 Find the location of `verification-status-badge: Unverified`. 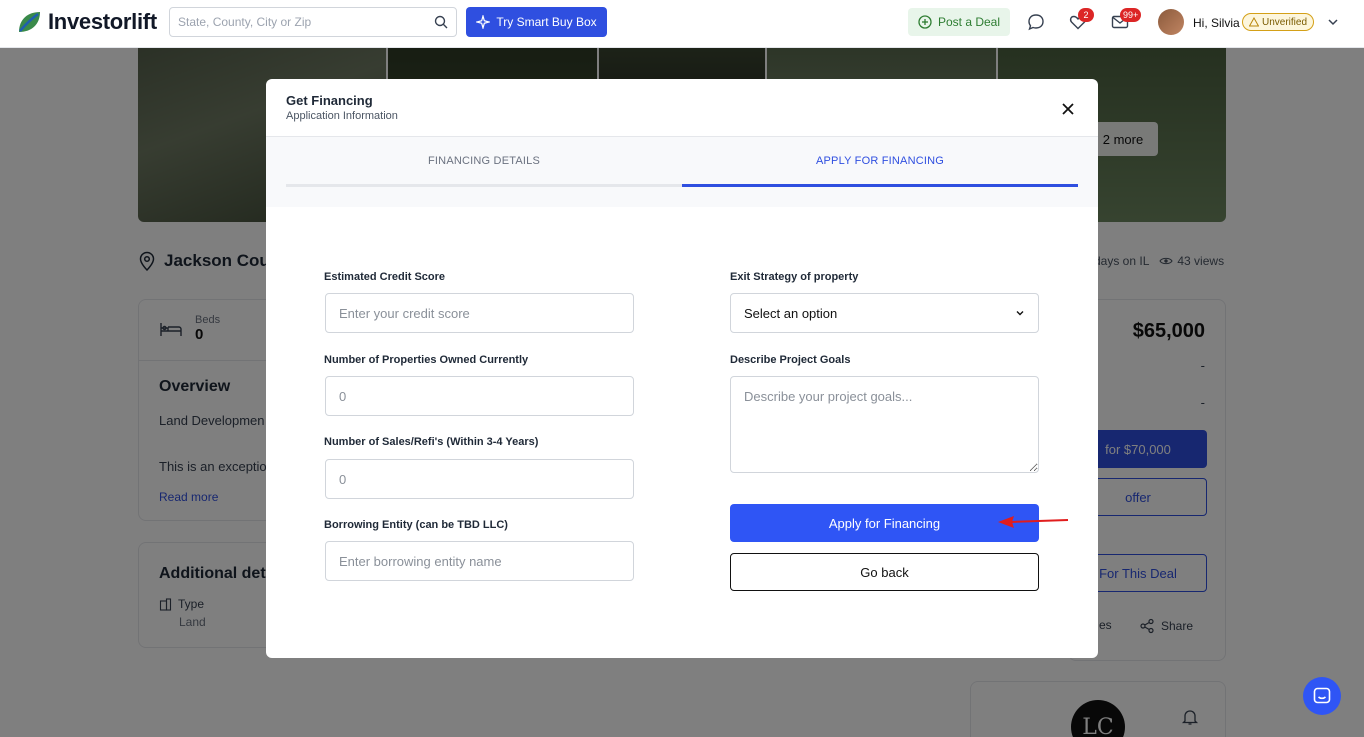

verification-status-badge: Unverified is located at coordinates (1278, 22).